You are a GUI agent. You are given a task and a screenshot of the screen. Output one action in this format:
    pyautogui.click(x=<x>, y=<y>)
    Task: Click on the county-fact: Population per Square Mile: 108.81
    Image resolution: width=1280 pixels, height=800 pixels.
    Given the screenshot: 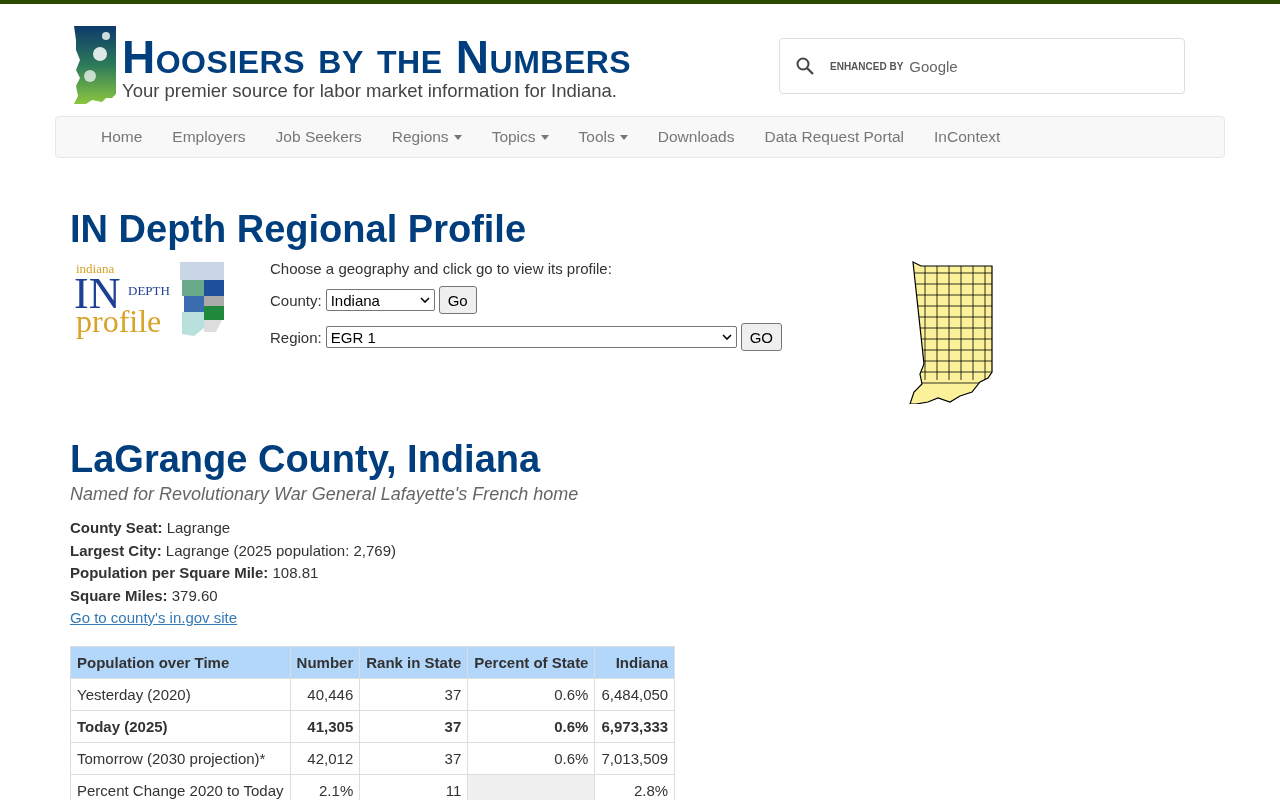 What is the action you would take?
    pyautogui.click(x=195, y=573)
    